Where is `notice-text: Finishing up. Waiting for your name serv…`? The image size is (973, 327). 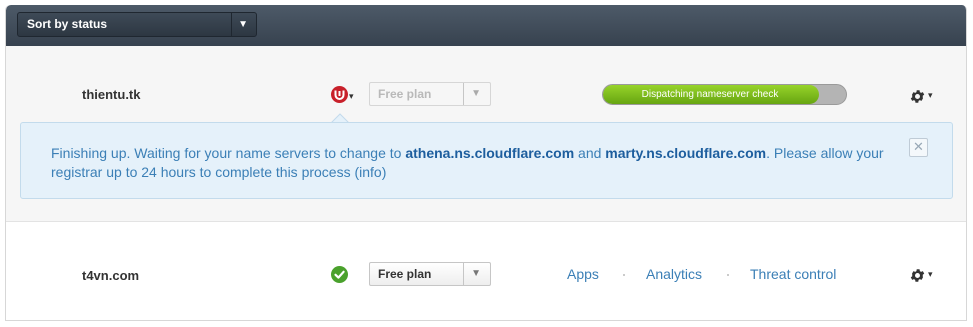
notice-text: Finishing up. Waiting for your name serv… is located at coordinates (228, 153).